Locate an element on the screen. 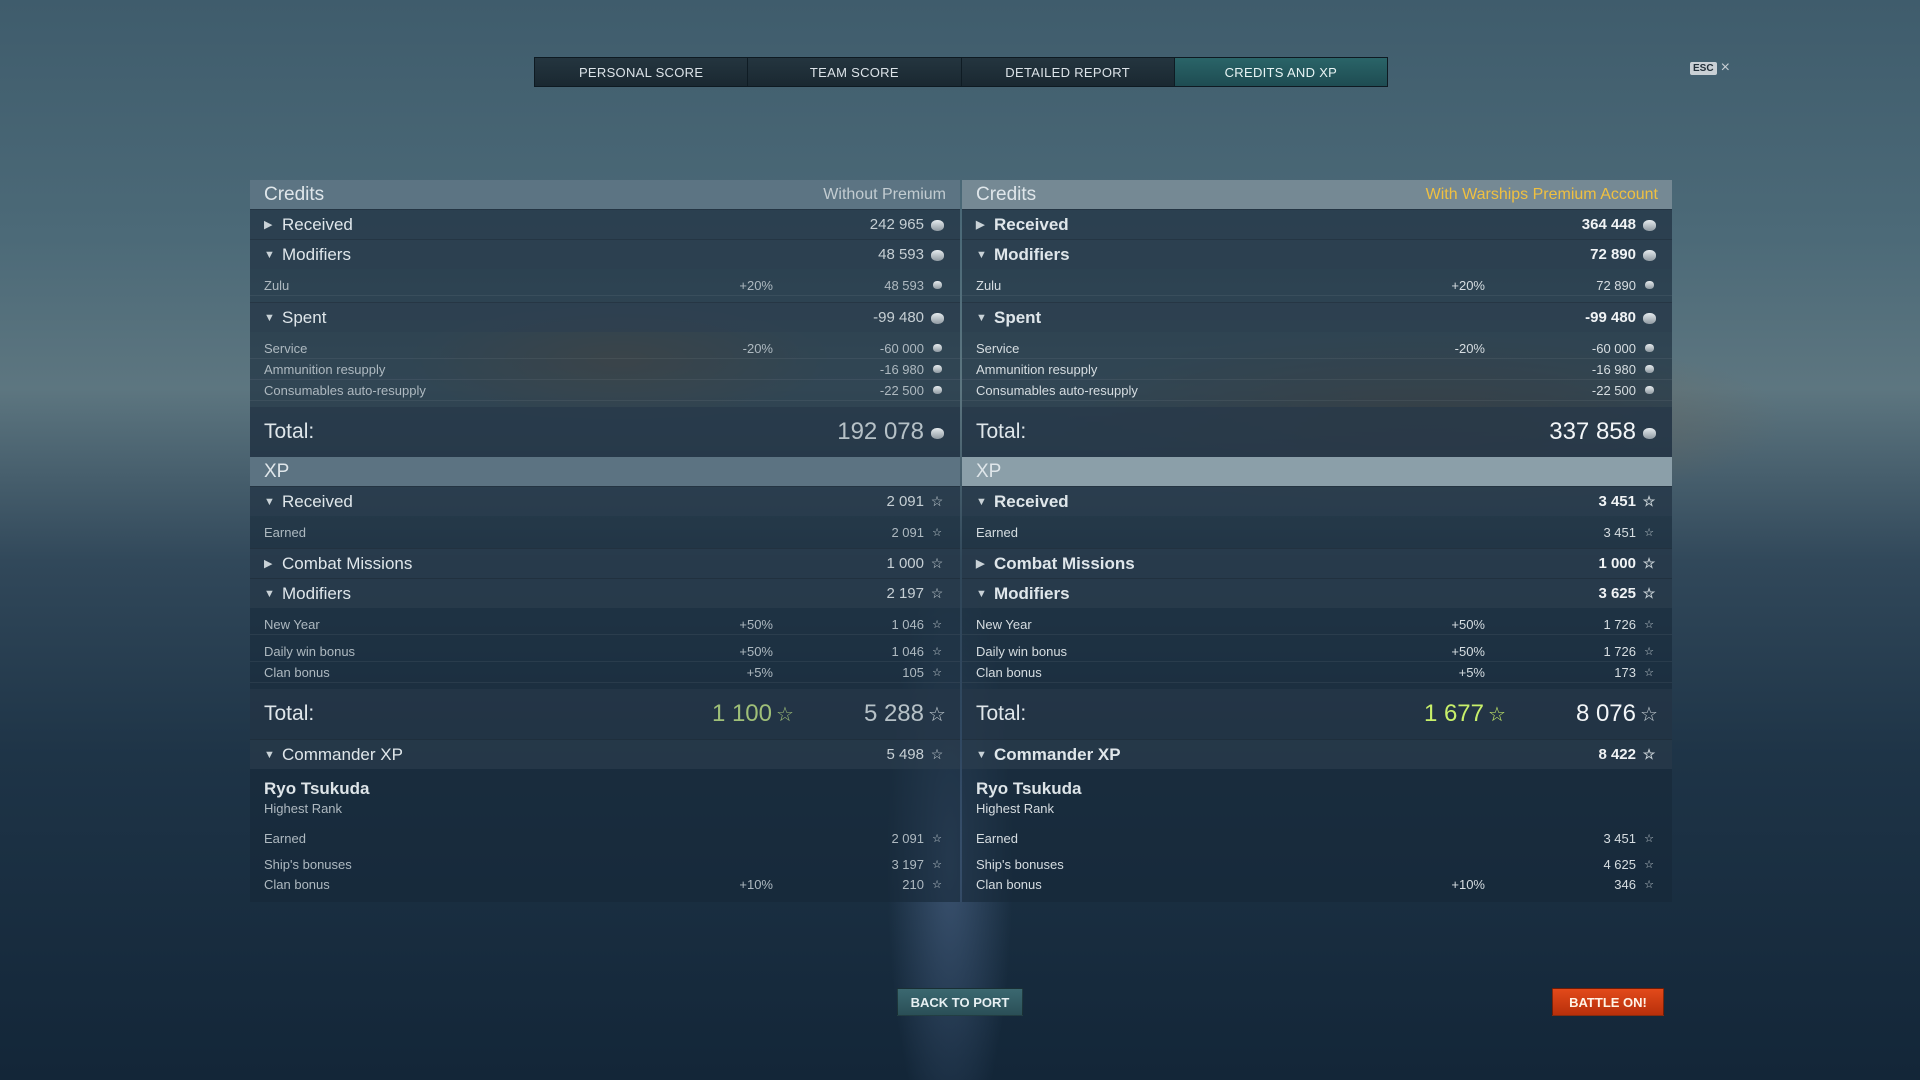  xp-modifier-row-new-year: New Year +50% 1 046 ☆ is located at coordinates (605, 624).